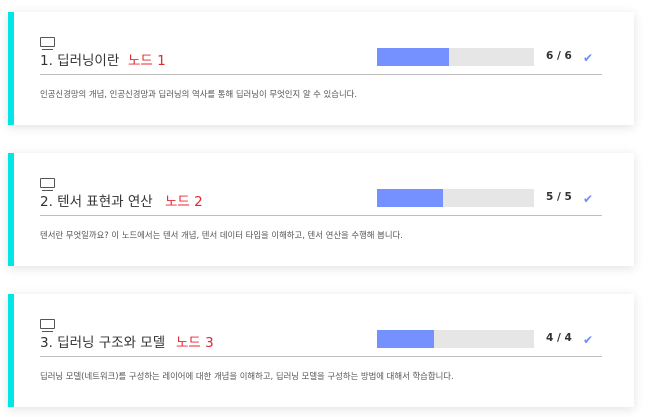 The image size is (652, 417). I want to click on course-title: 3. 딥러닝 구조와 모델, so click(102, 341).